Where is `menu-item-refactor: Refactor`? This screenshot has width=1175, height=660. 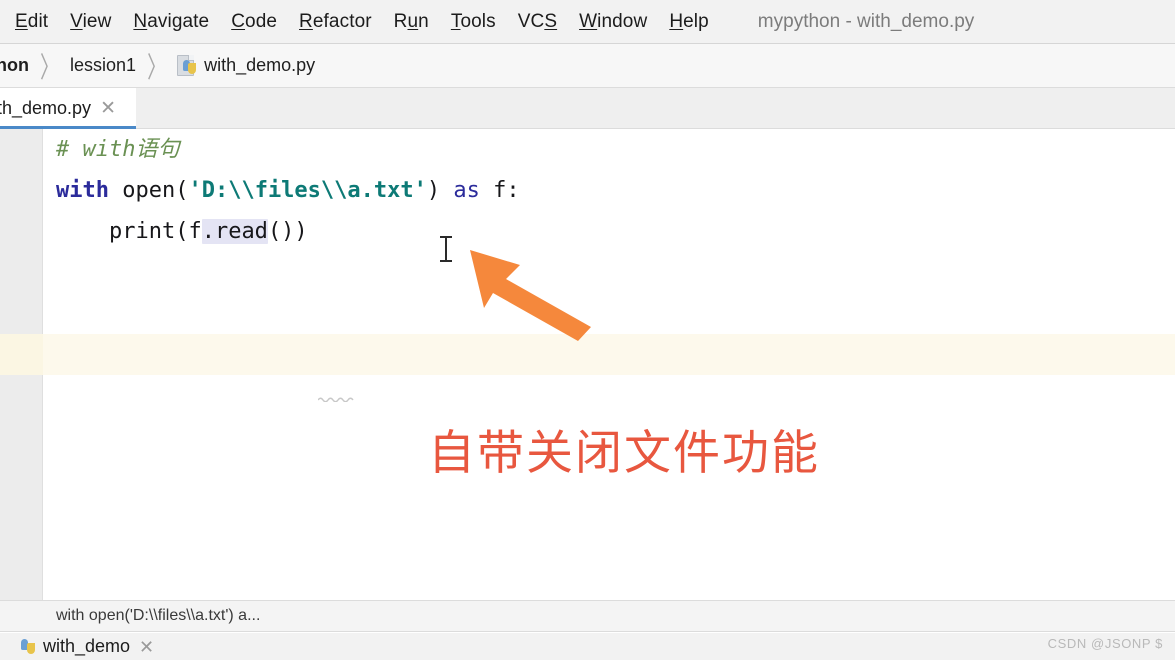
menu-item-refactor: Refactor is located at coordinates (335, 22).